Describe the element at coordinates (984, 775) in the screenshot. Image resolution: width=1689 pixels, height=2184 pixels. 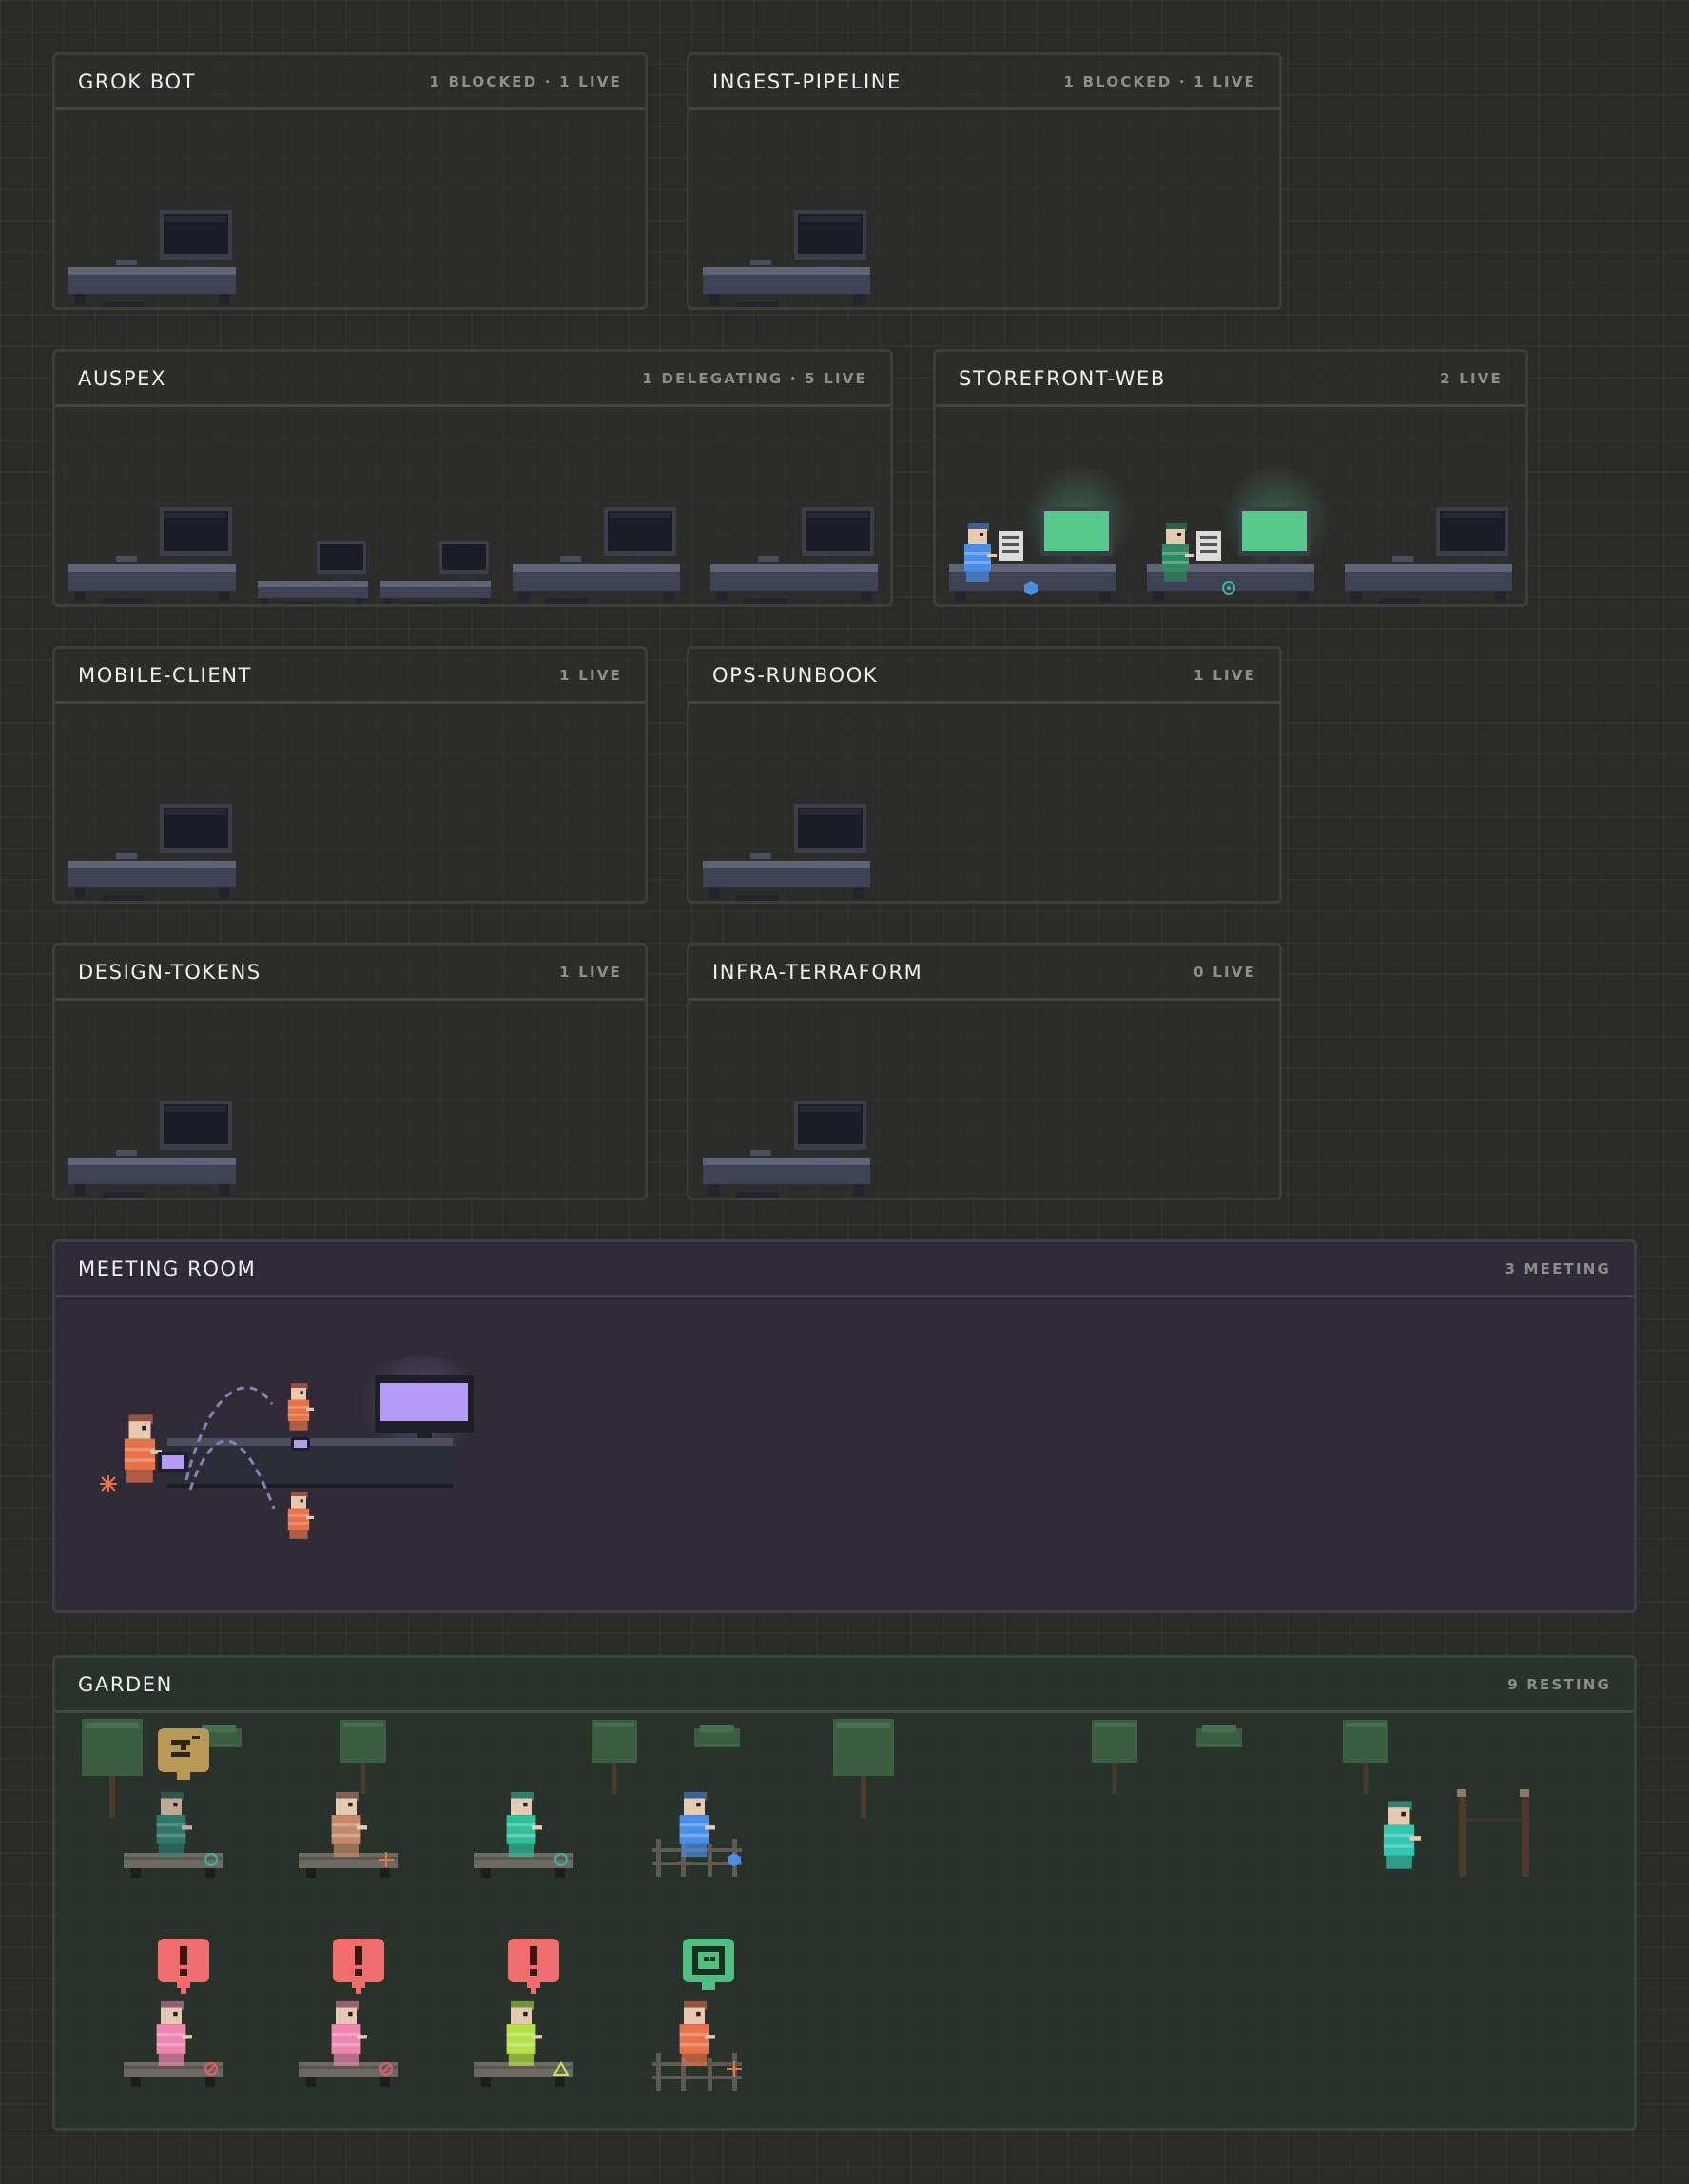
I see `room-ops-runbook: OPS-RUNBOOK 1 LIVE` at that location.